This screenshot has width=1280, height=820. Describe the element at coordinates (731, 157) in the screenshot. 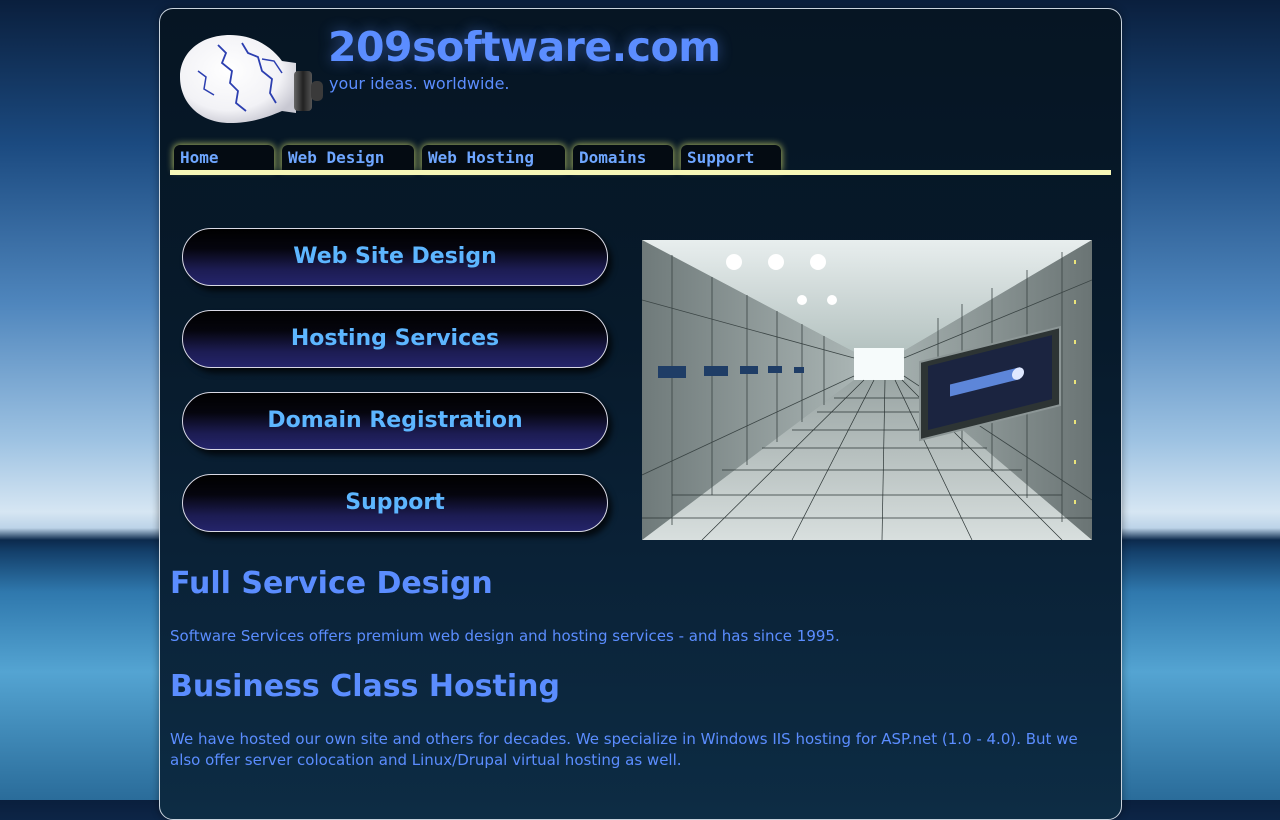

I see `tab-support: Support` at that location.